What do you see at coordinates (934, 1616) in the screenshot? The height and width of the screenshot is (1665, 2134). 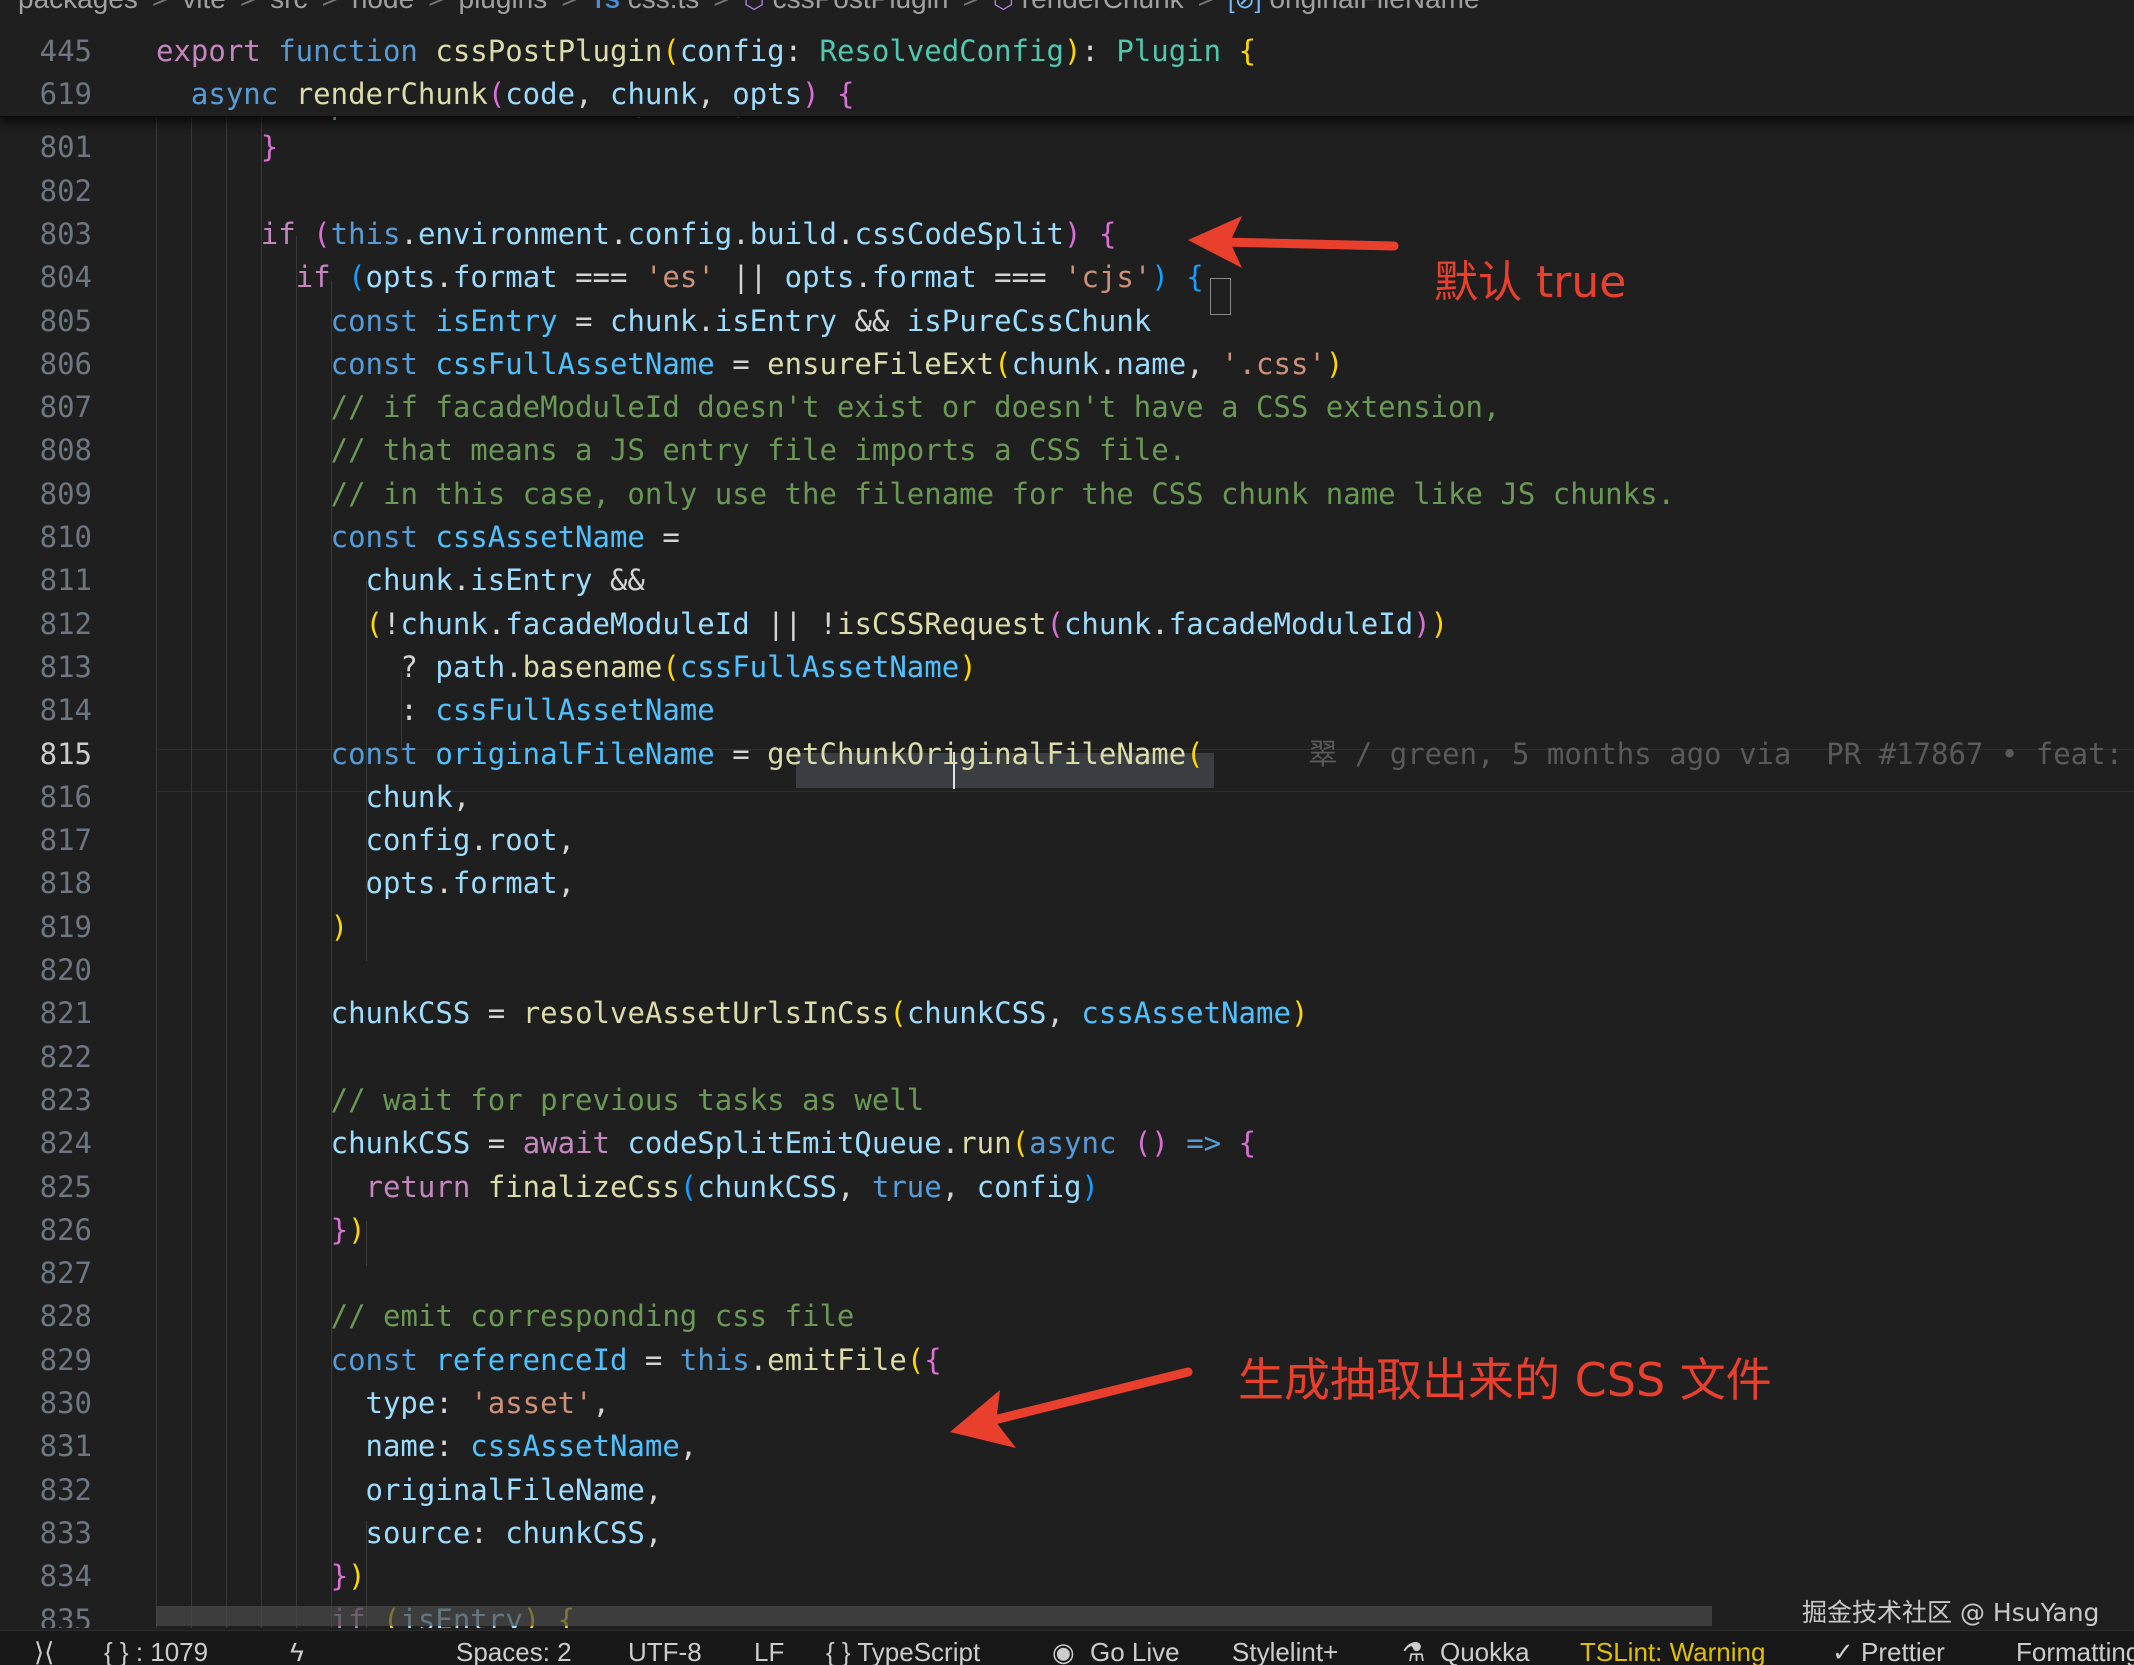 I see `horizontal-scrollbar` at bounding box center [934, 1616].